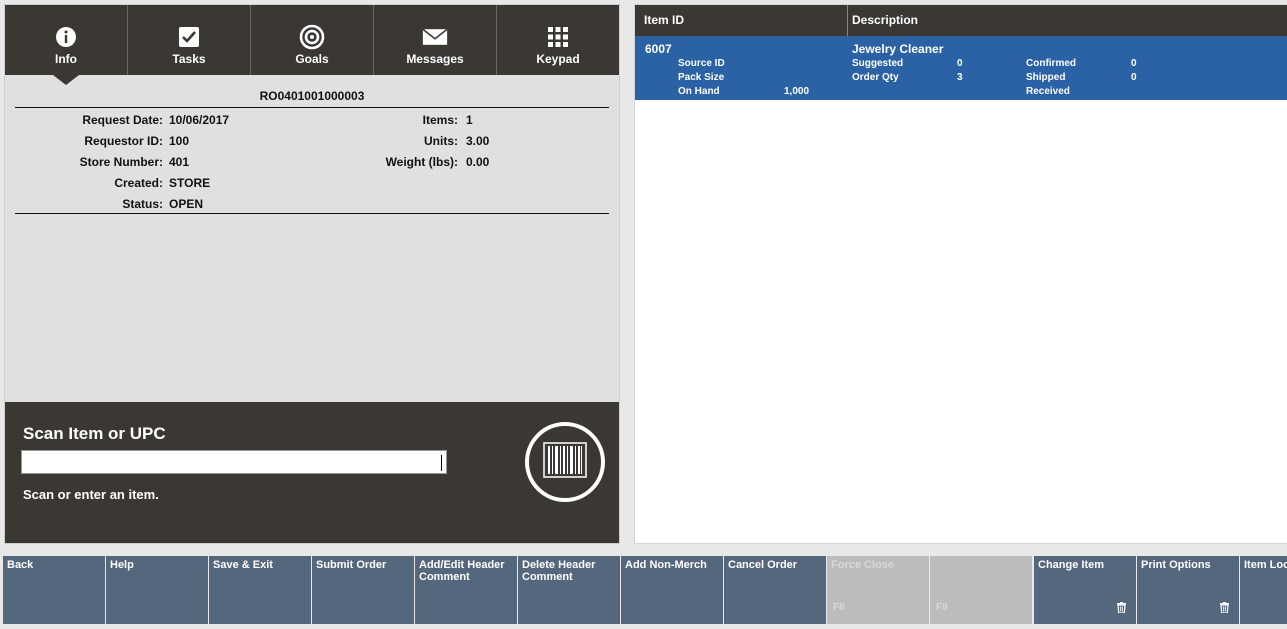 The height and width of the screenshot is (629, 1287). What do you see at coordinates (775, 590) in the screenshot?
I see `cancel-order-button: Cancel Order` at bounding box center [775, 590].